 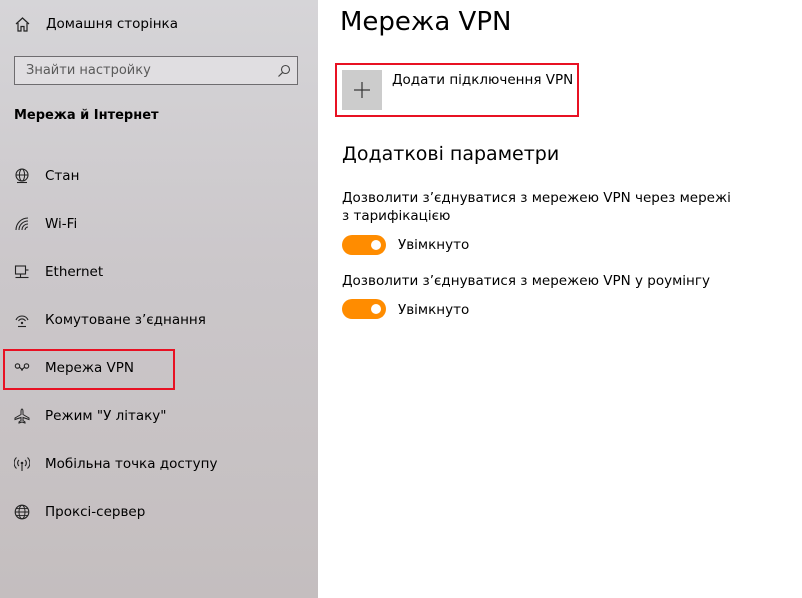 I want to click on sidebar-item-wifi: Wi-Fi, so click(x=45, y=224).